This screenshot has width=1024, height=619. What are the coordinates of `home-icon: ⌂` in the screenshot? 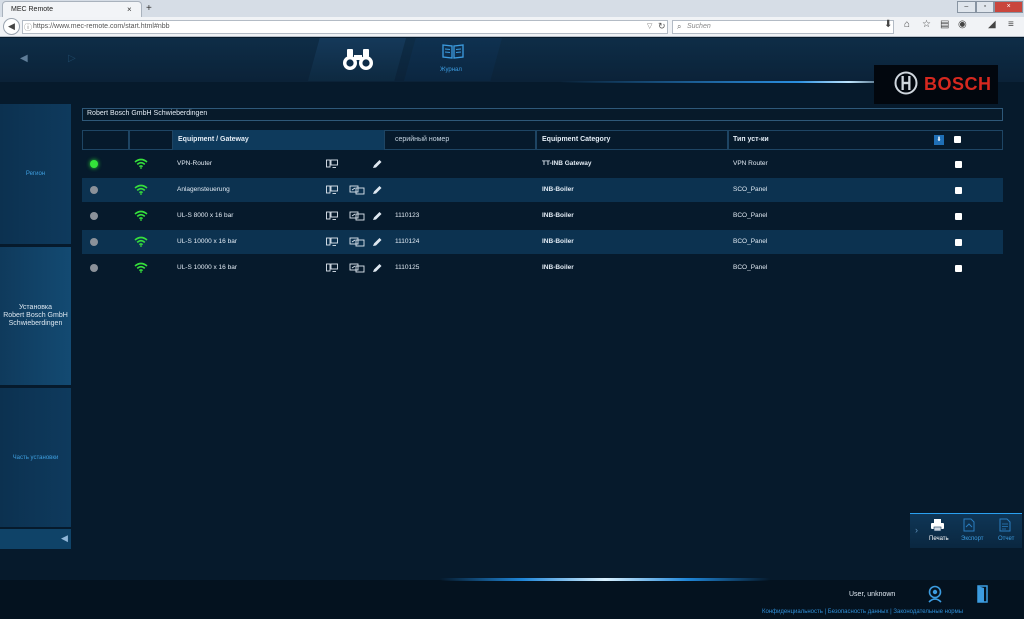 It's located at (907, 24).